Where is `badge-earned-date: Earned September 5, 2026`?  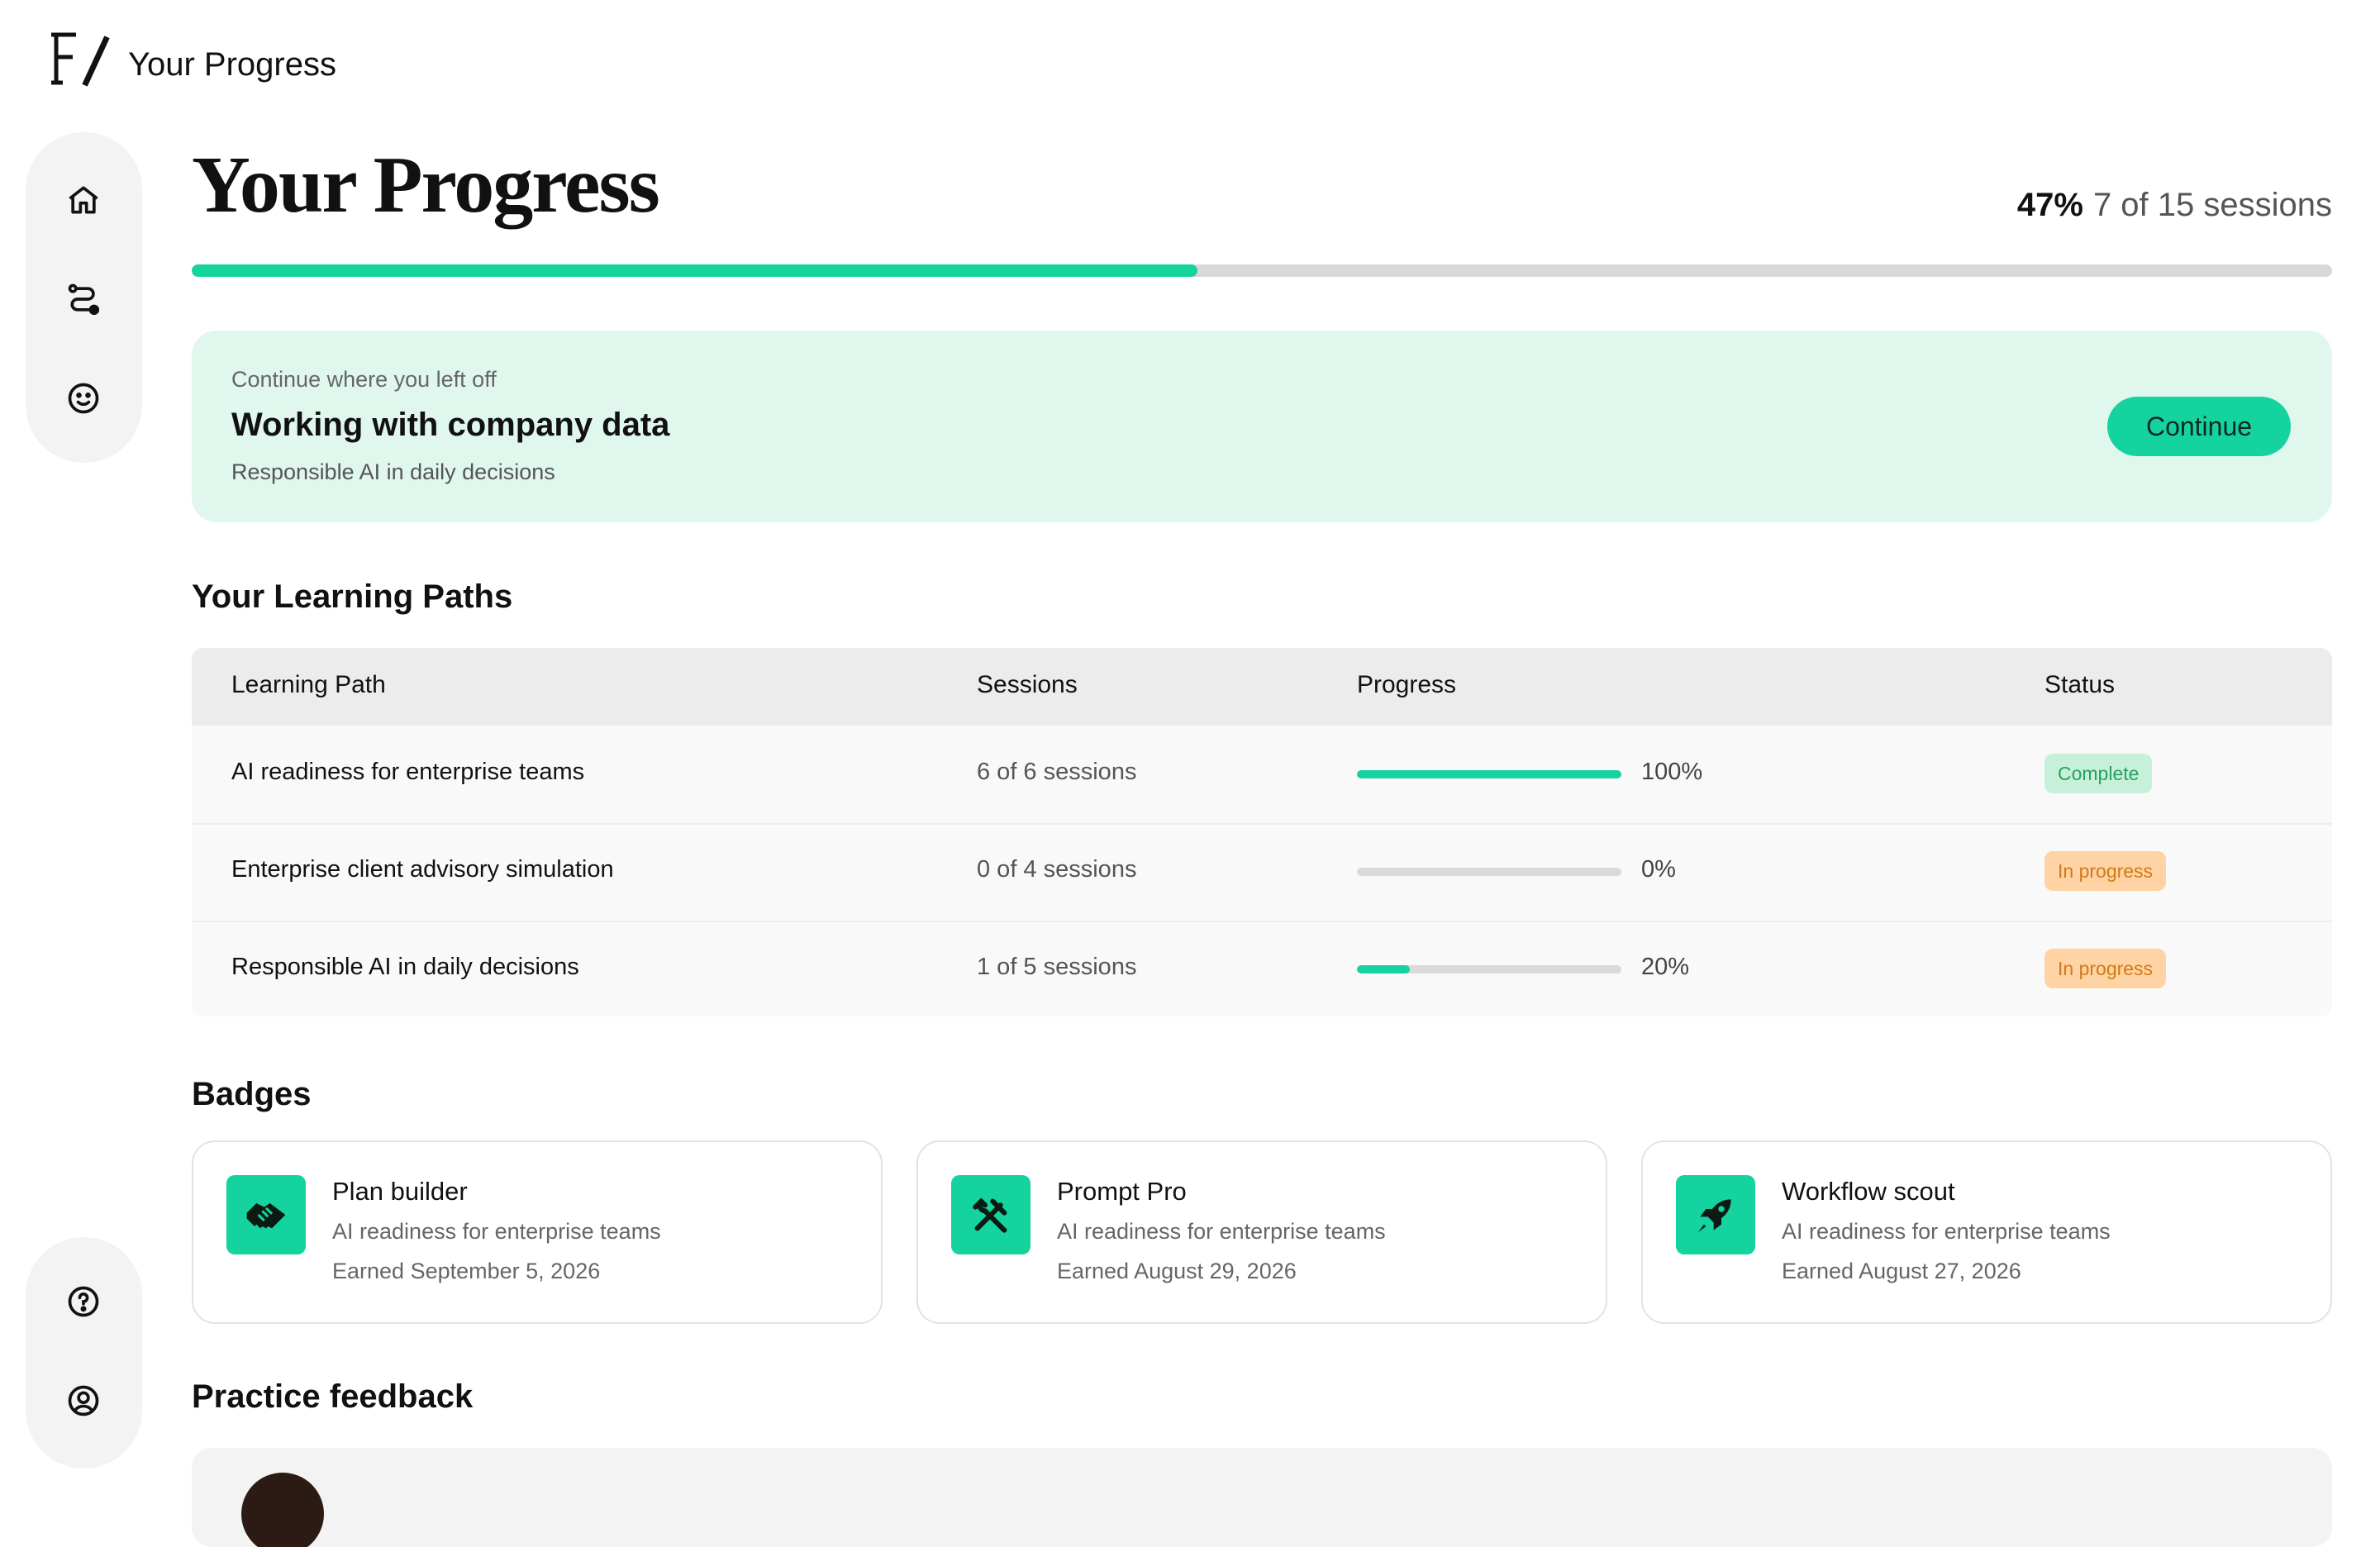
badge-earned-date: Earned September 5, 2026 is located at coordinates (466, 1271).